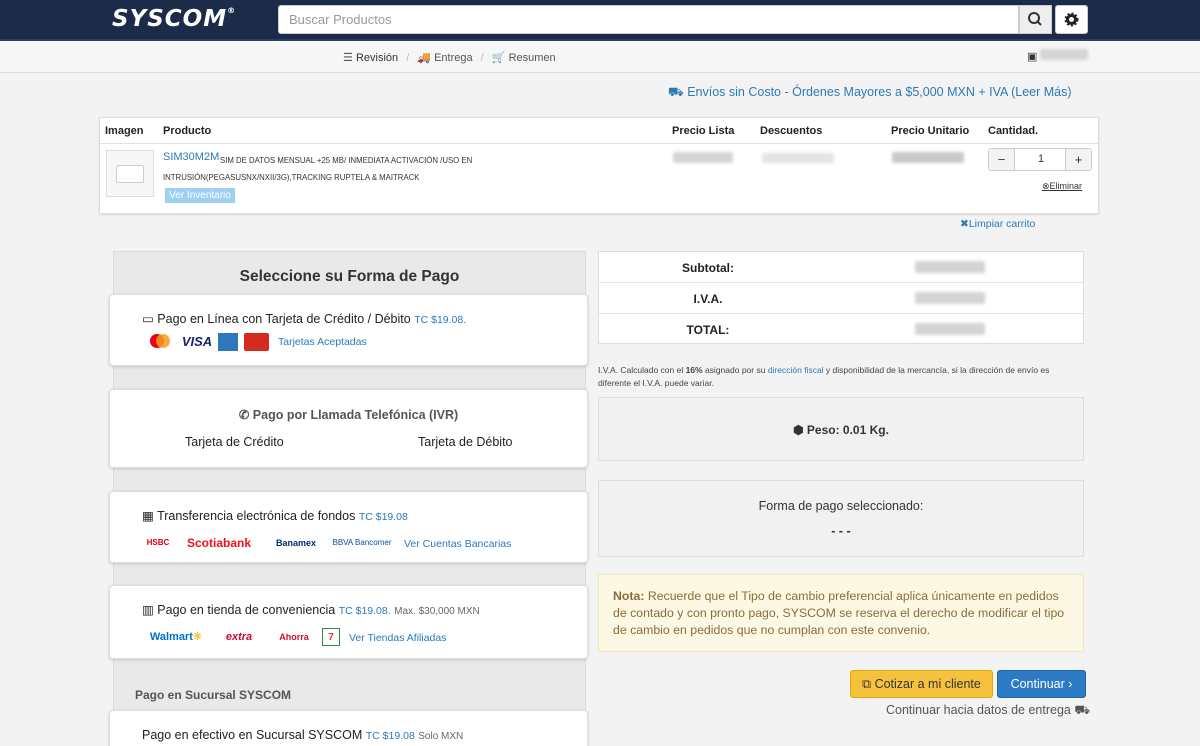 Image resolution: width=1200 pixels, height=746 pixels. I want to click on settings-button, so click(1071, 19).